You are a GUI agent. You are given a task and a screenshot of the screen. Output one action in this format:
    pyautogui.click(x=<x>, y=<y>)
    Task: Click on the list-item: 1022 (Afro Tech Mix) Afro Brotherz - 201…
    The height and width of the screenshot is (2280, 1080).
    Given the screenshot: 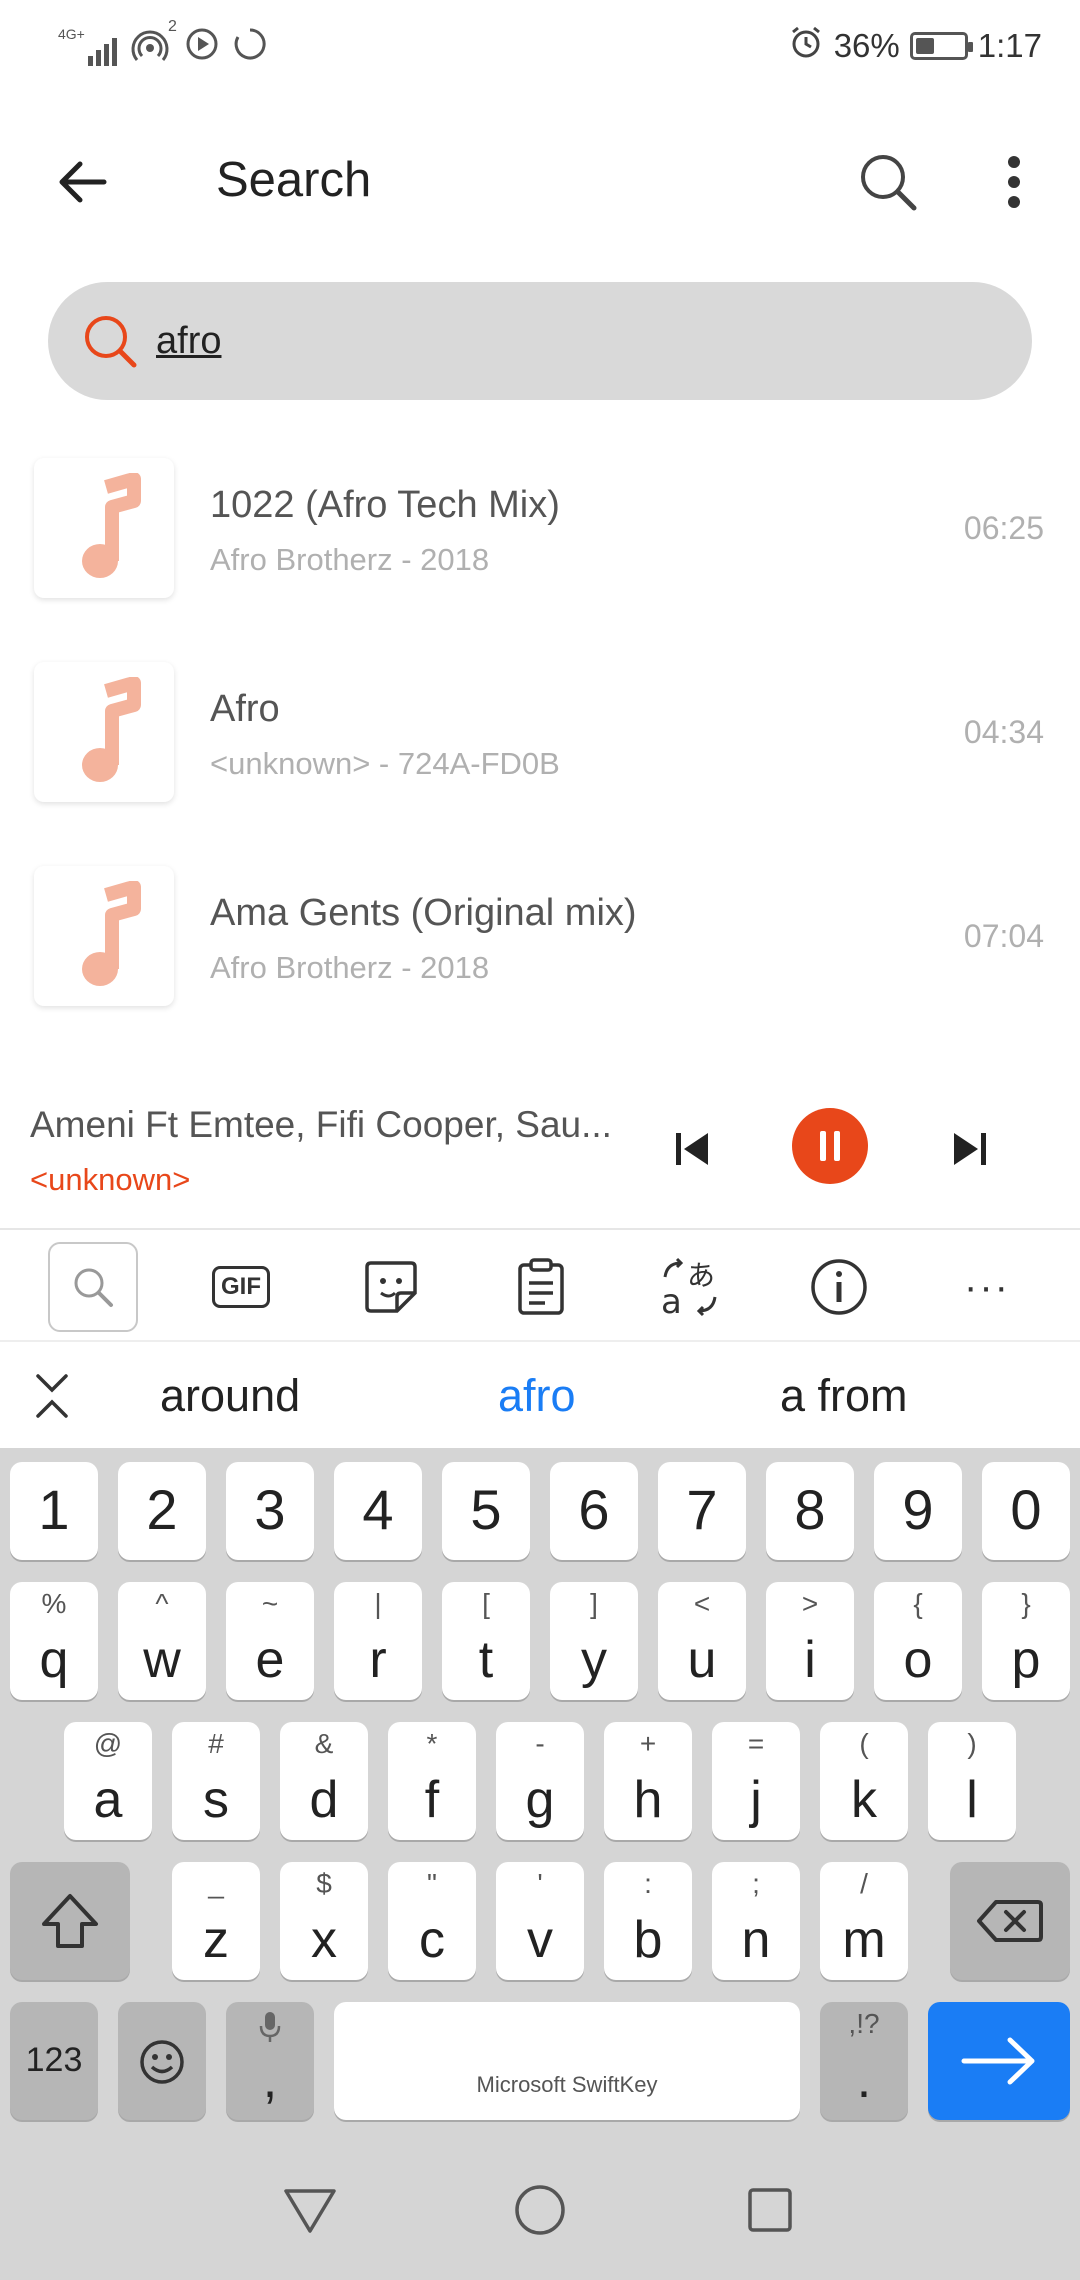 What is the action you would take?
    pyautogui.click(x=540, y=548)
    